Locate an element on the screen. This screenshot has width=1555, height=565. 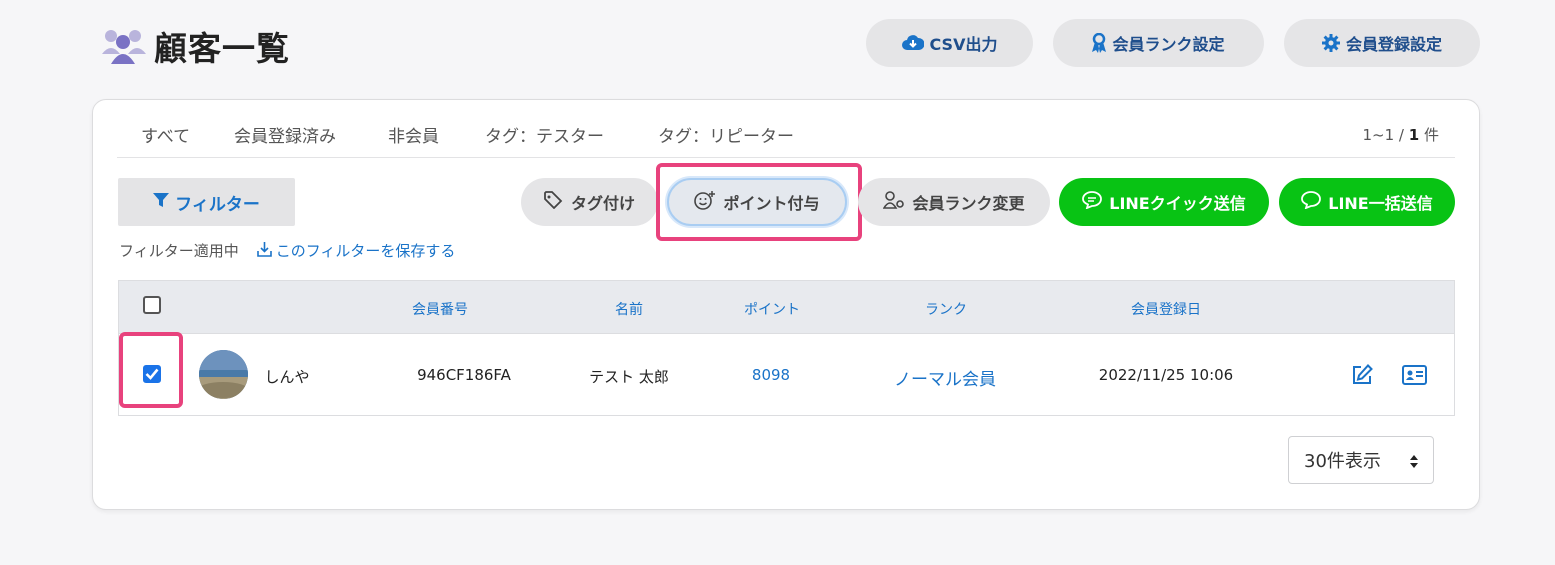
download-icon is located at coordinates (264, 251).